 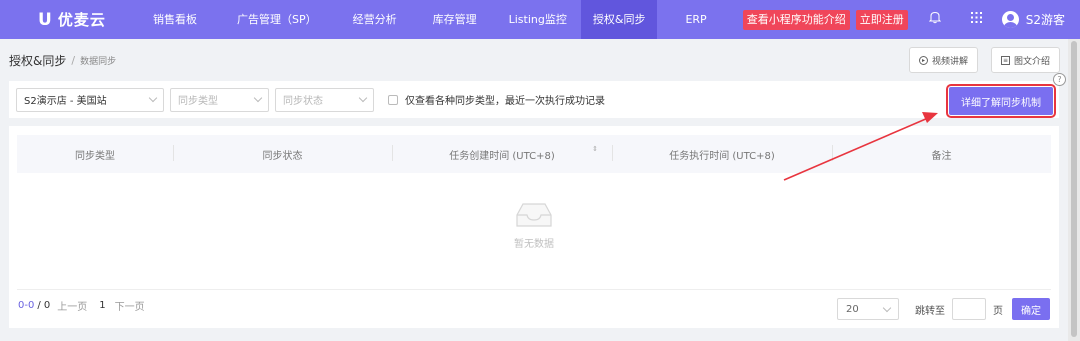 What do you see at coordinates (282, 153) in the screenshot?
I see `col-sync-status: 同步状态` at bounding box center [282, 153].